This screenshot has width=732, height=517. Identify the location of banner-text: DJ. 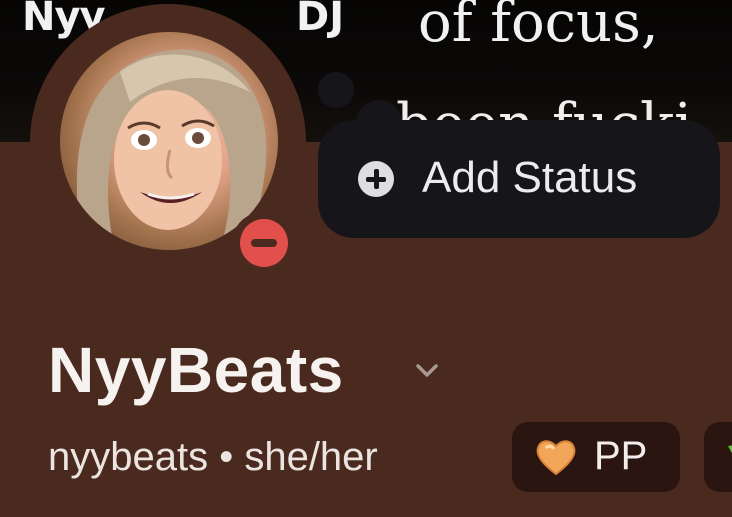
(320, 20).